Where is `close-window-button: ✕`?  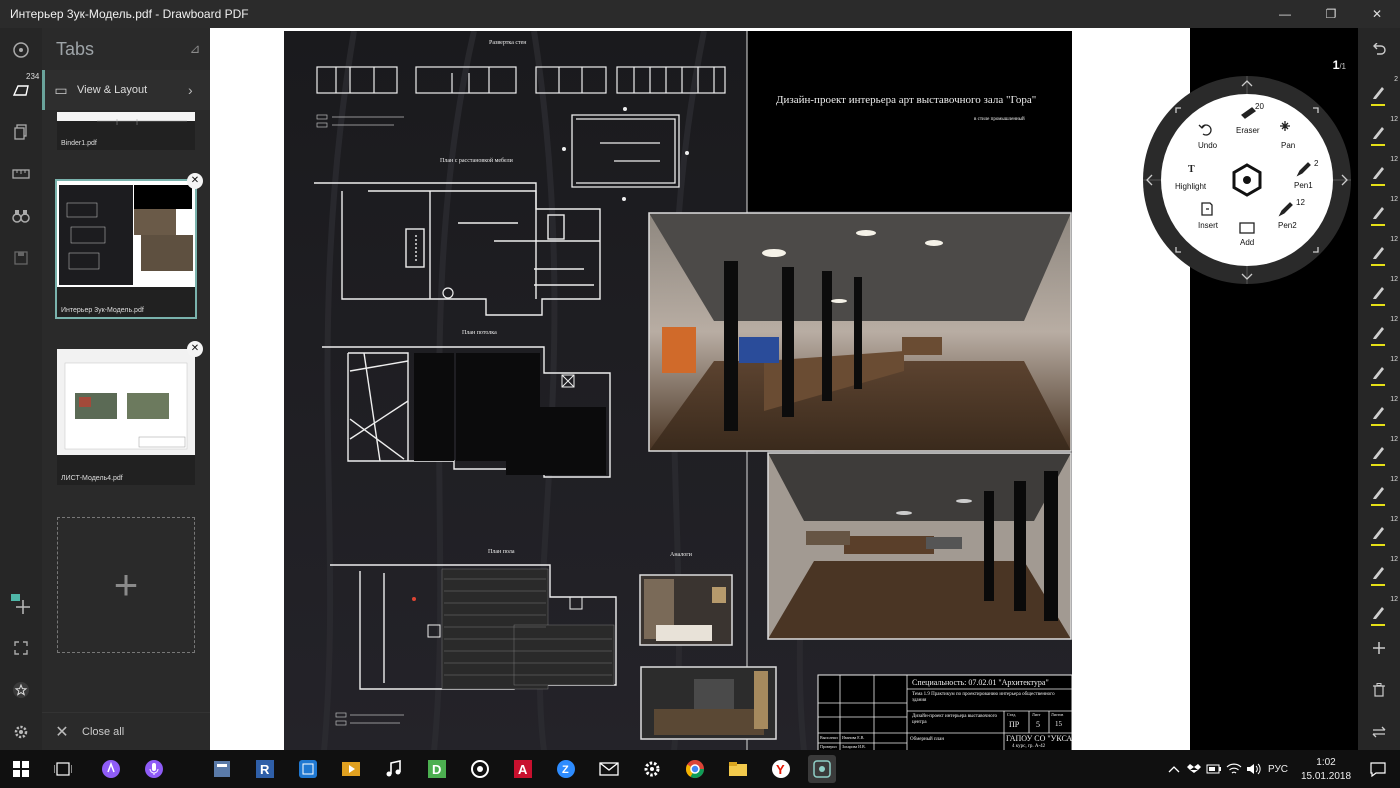
close-window-button: ✕ is located at coordinates (1377, 14).